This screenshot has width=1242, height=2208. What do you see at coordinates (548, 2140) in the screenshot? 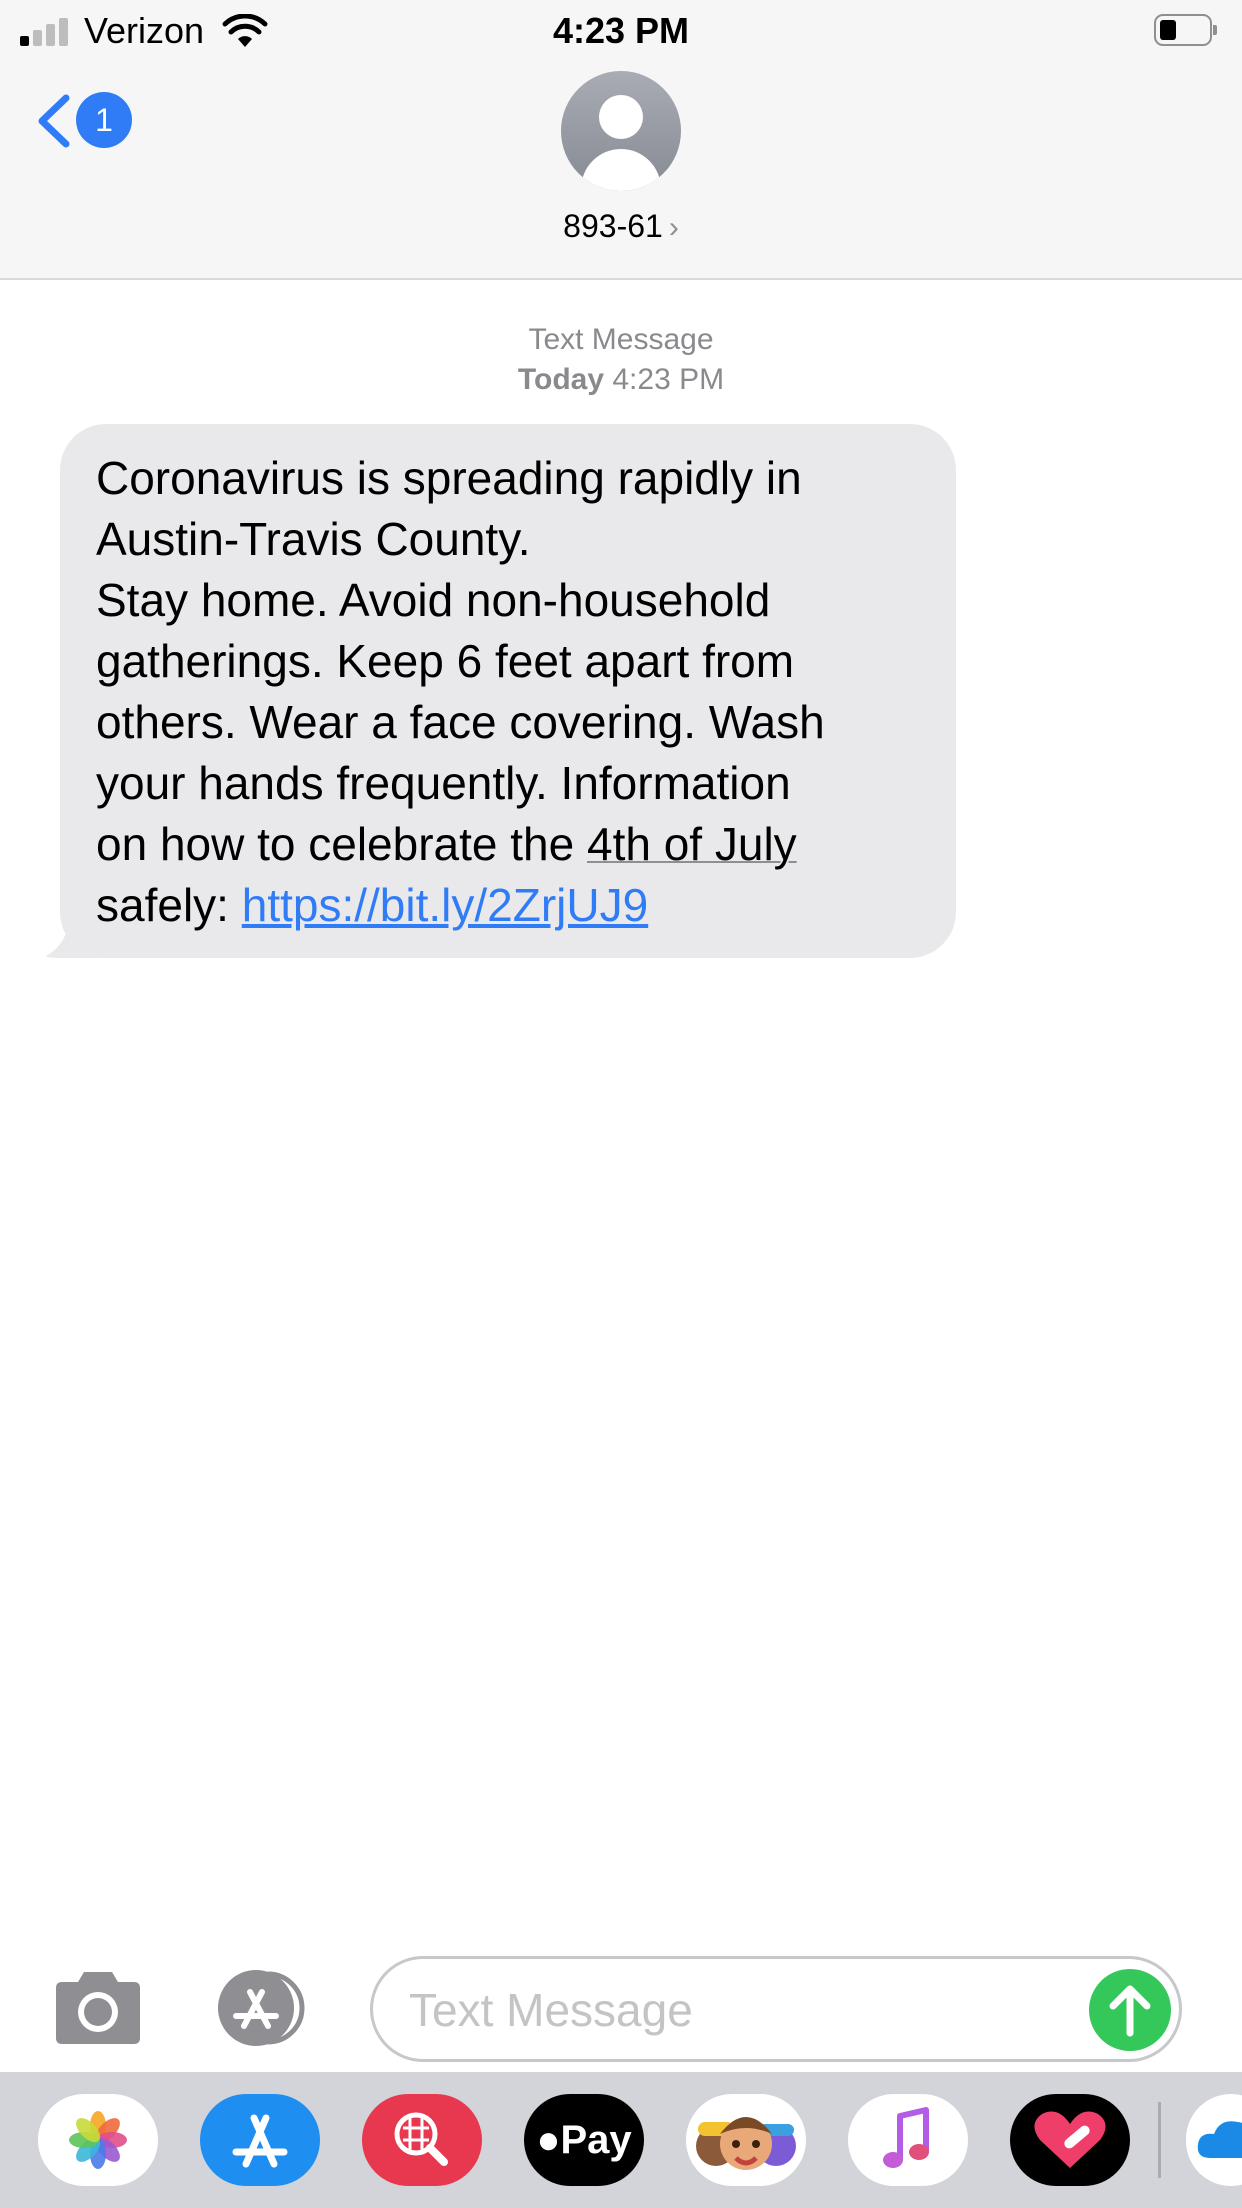
I see `apple-logo-icon: ●` at bounding box center [548, 2140].